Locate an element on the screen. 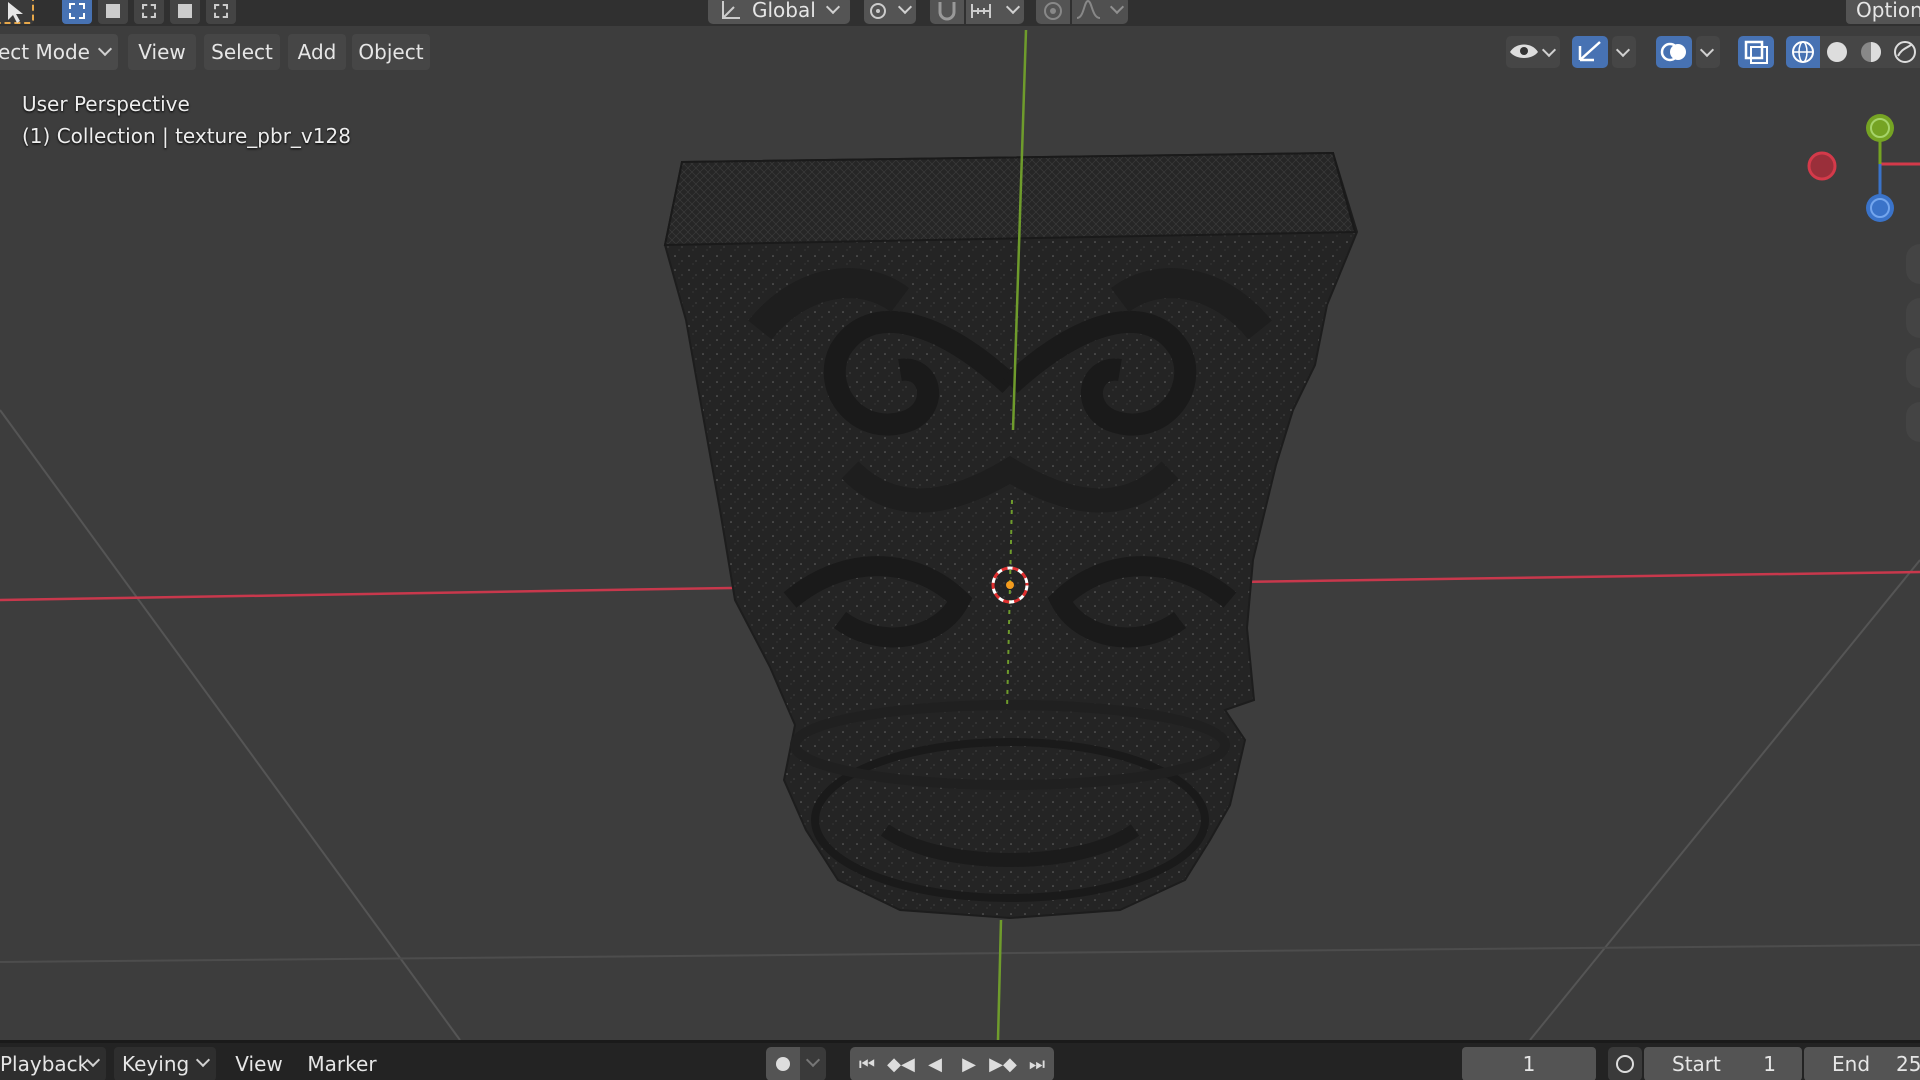 The width and height of the screenshot is (1920, 1080). current-frame-field: 1 is located at coordinates (1529, 1063).